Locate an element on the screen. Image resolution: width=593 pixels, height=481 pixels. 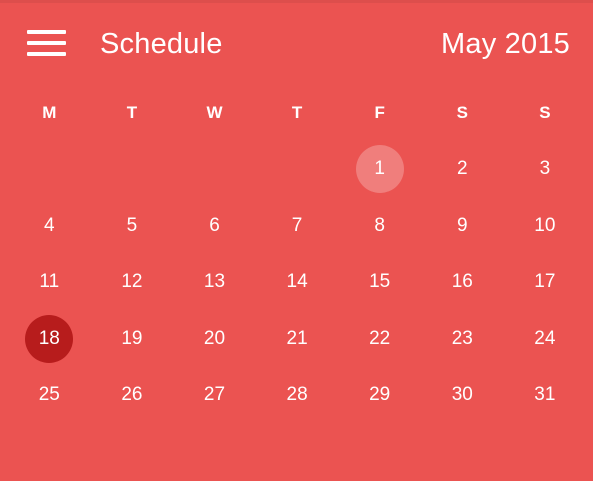
calendar-day-10: 10 is located at coordinates (545, 226).